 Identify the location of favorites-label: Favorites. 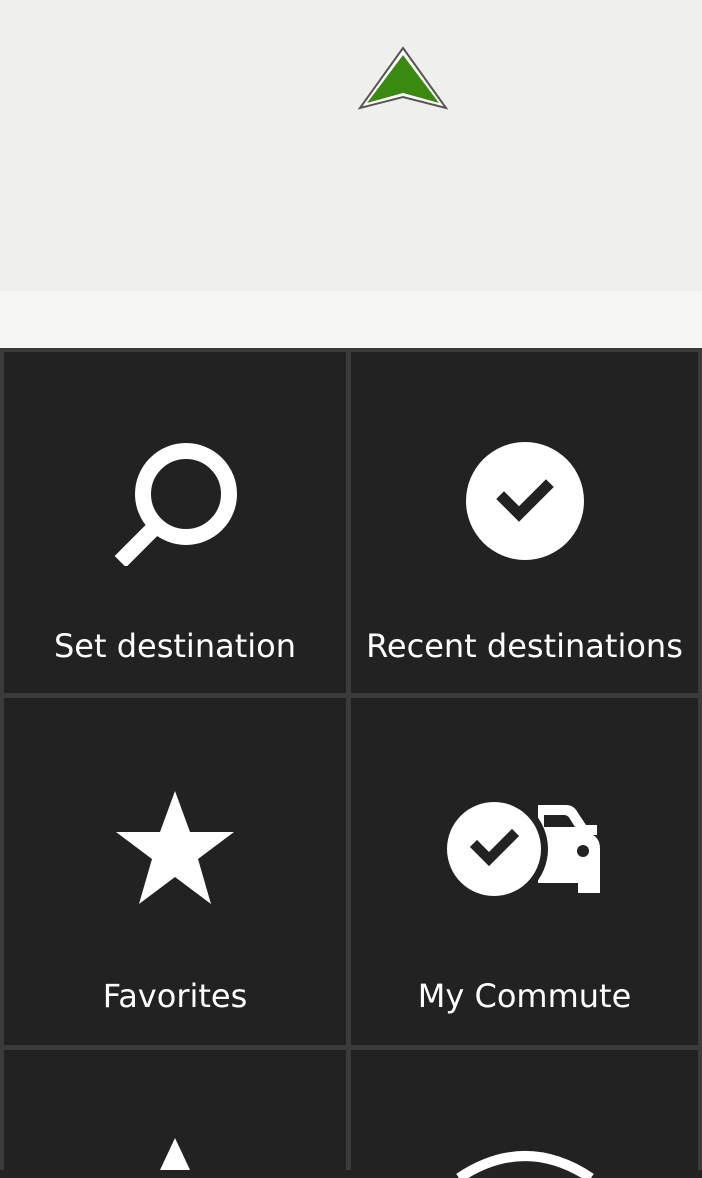
(175, 996).